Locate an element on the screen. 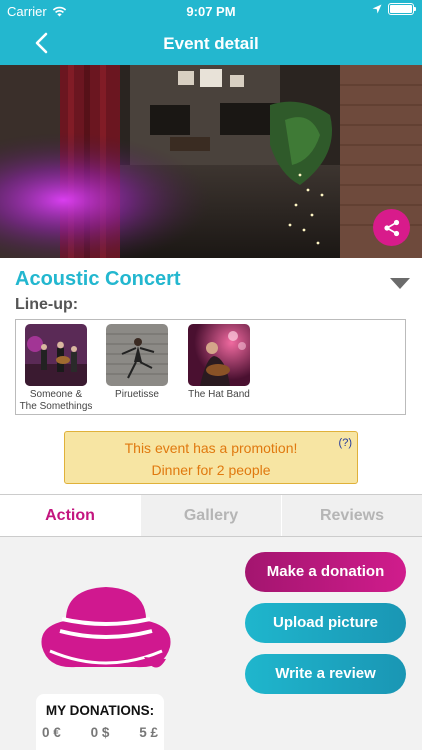  share-button is located at coordinates (391, 227).